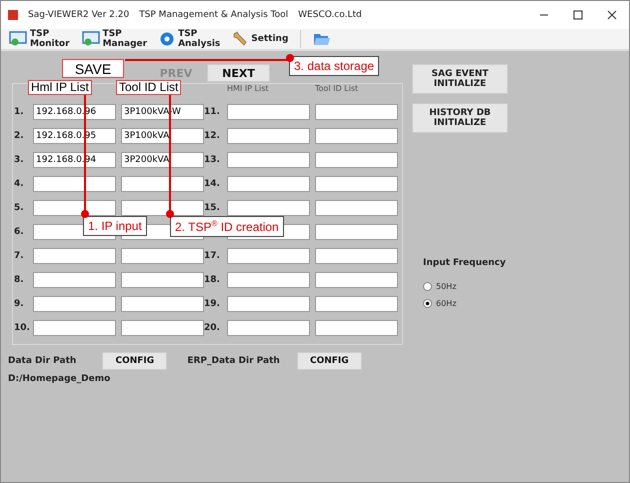  I want to click on row-number: 11., so click(212, 112).